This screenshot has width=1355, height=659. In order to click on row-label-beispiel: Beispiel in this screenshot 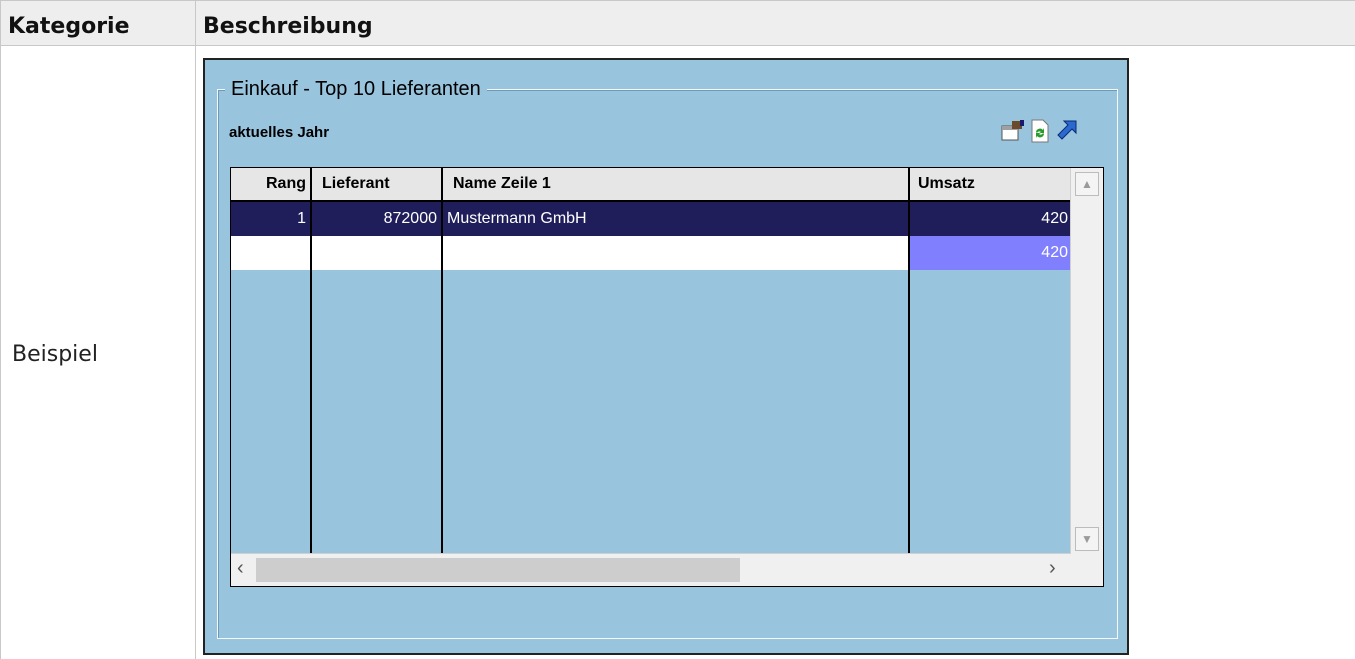, I will do `click(55, 354)`.